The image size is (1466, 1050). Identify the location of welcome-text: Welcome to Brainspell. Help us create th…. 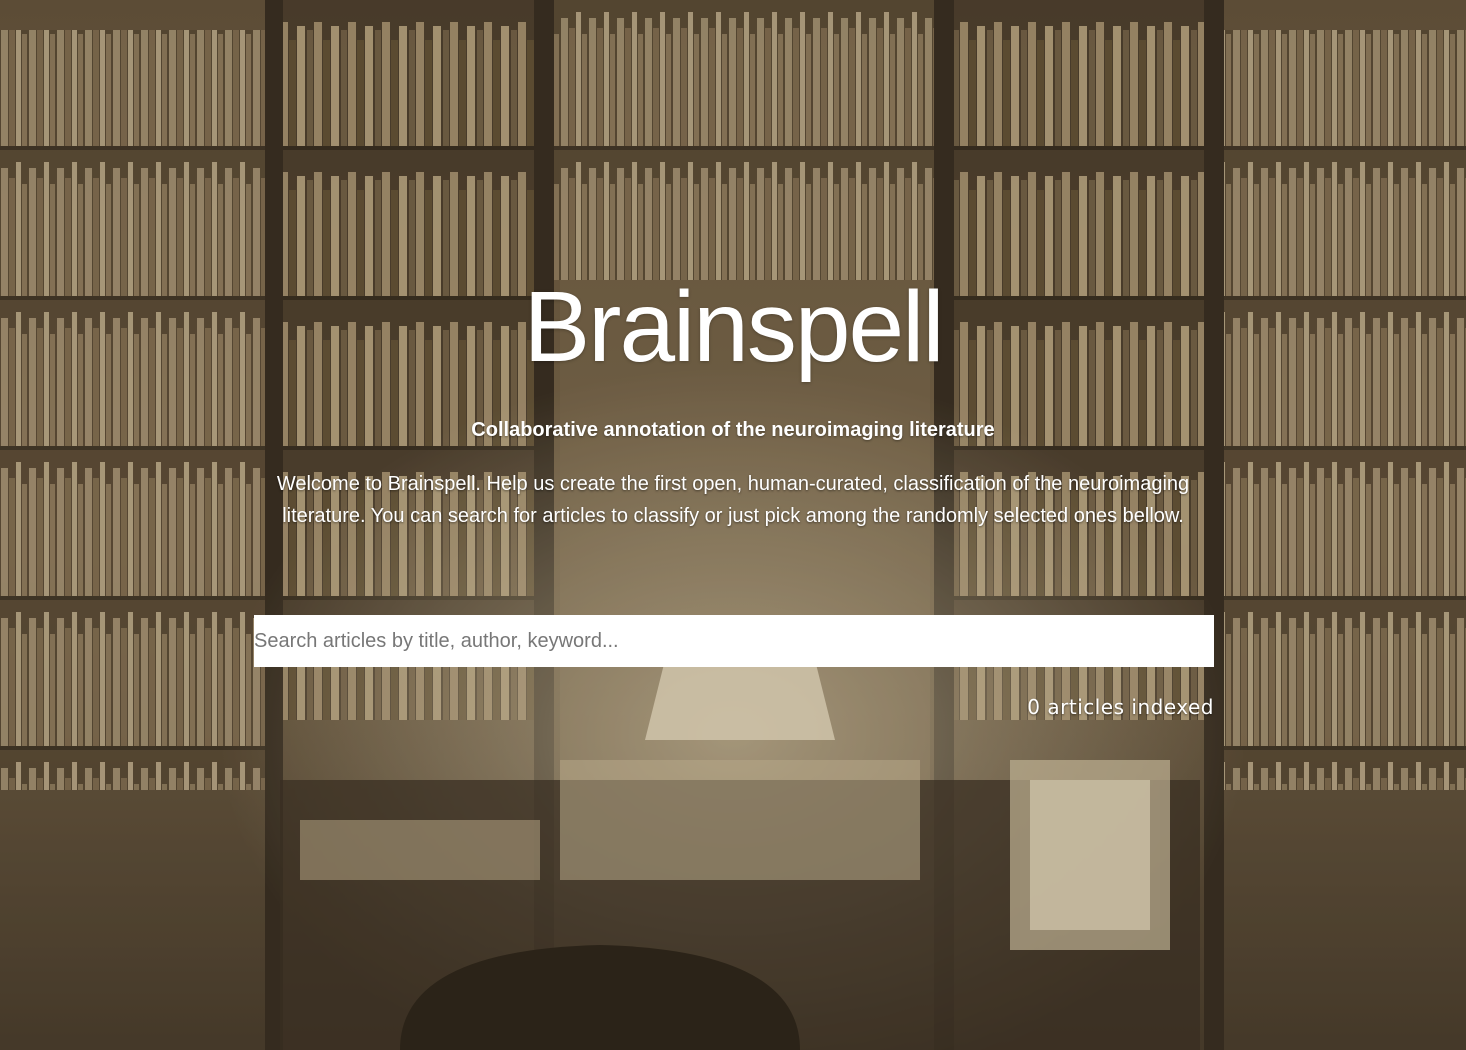
(733, 500).